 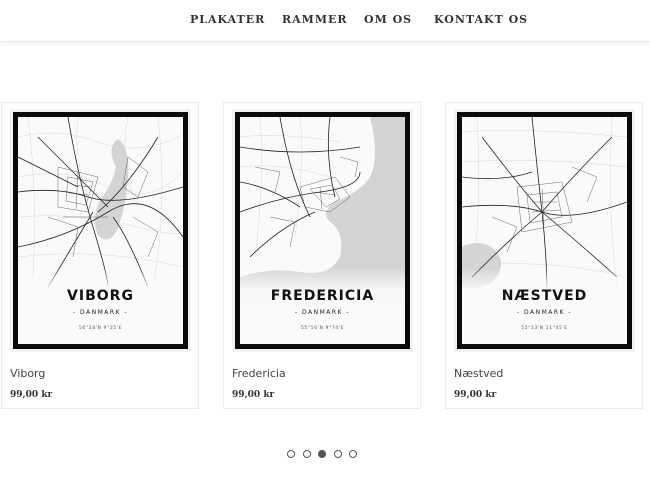 I want to click on product-image: NÆSTVED - DANMARK - 55°13'N 11°45'E, so click(x=544, y=230).